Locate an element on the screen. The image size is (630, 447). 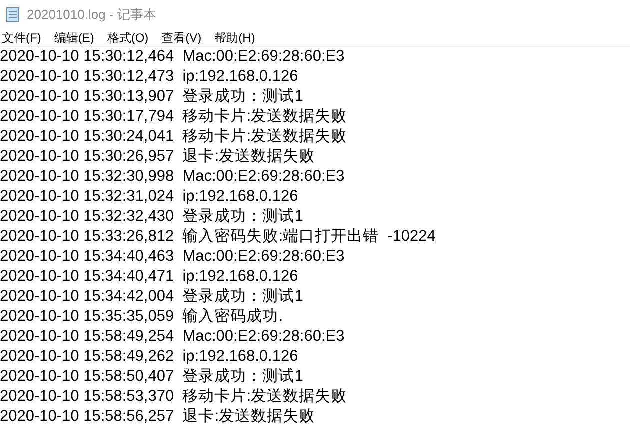
log-line: 2020-10-10 15:32:30,998 Mac:00:E2:69:28:60:E3 is located at coordinates (172, 177).